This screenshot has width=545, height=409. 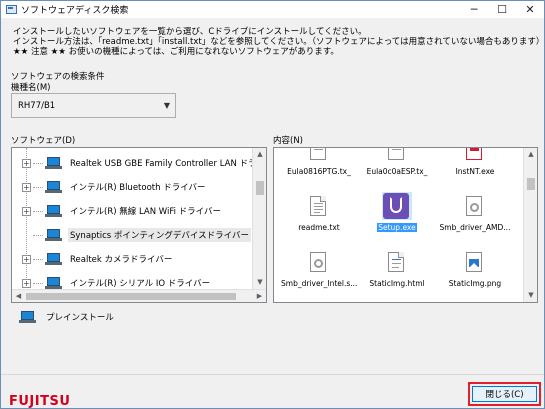 I want to click on close-button-highlight: 閉じる(C), so click(x=504, y=394).